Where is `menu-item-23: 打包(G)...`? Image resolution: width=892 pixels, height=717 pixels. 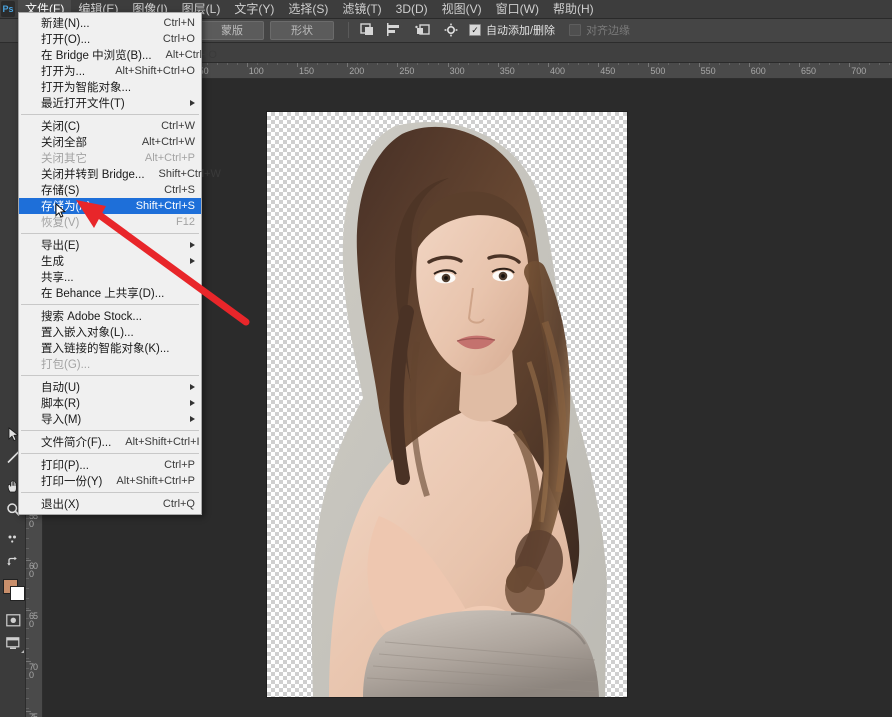 menu-item-23: 打包(G)... is located at coordinates (110, 364).